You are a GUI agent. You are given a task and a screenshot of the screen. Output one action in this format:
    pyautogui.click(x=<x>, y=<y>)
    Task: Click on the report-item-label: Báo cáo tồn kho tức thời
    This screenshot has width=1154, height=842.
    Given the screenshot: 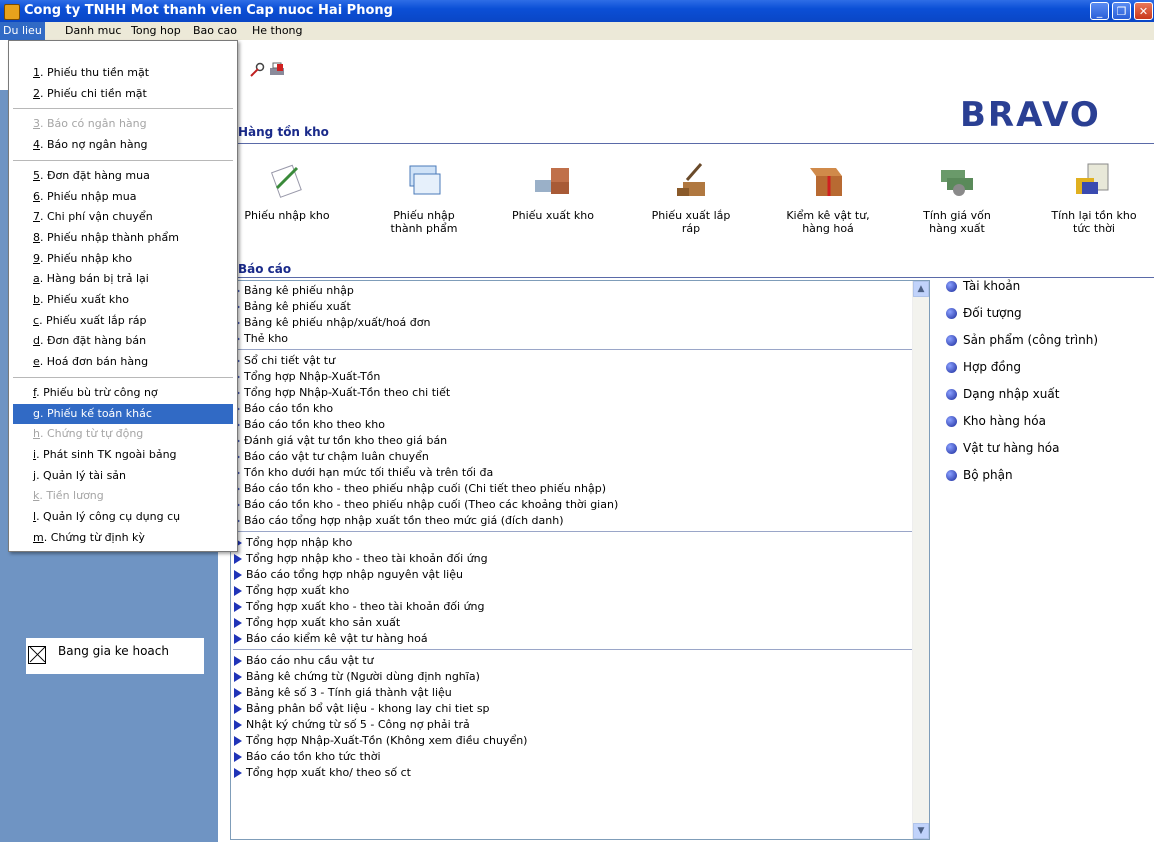 What is the action you would take?
    pyautogui.click(x=313, y=756)
    